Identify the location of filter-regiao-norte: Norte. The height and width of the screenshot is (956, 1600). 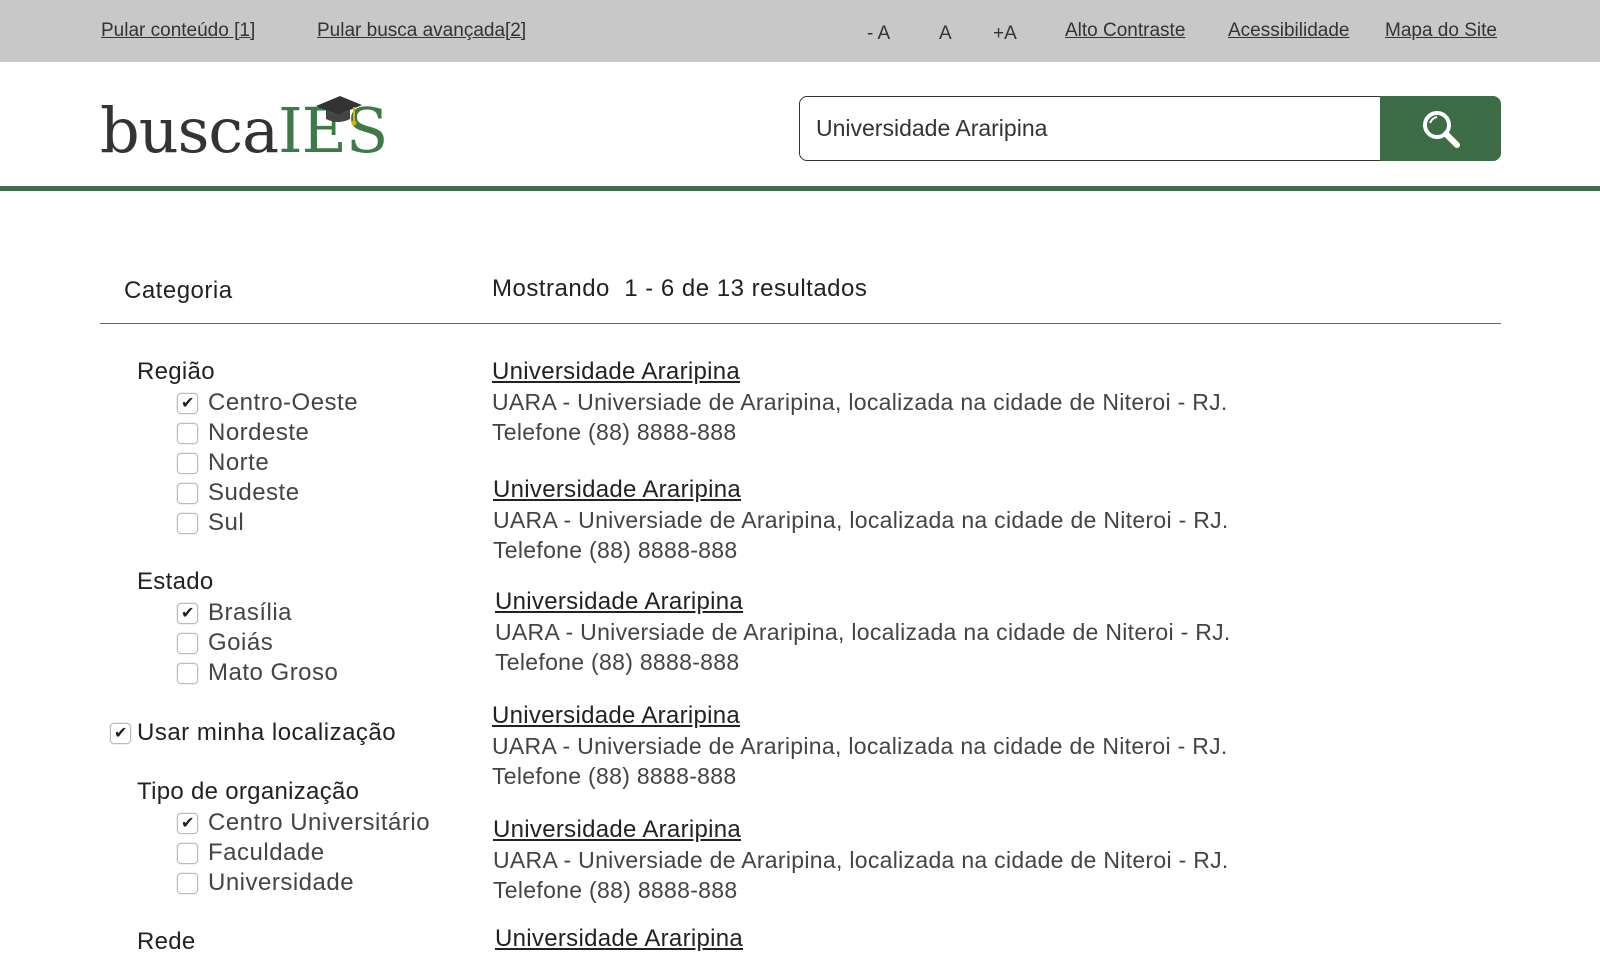
(223, 463).